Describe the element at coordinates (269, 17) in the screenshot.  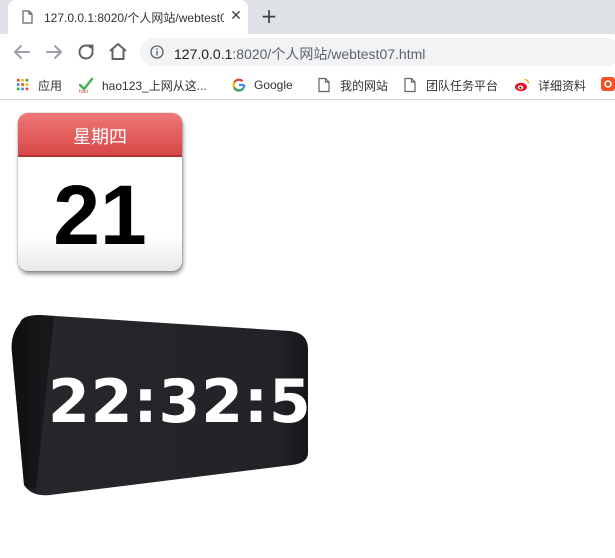
I see `new-tab-button: +` at that location.